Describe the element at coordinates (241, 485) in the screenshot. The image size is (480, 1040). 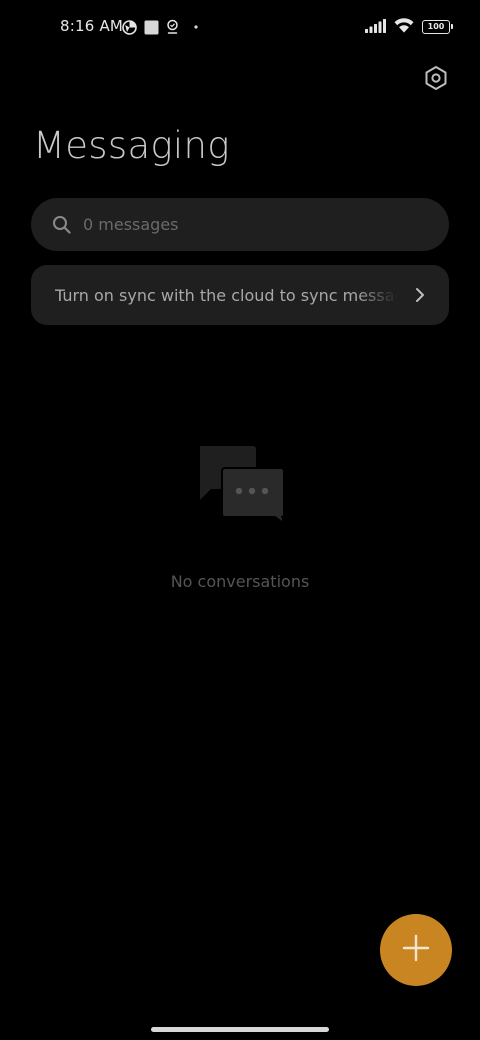
I see `chat-bubbles-icon` at that location.